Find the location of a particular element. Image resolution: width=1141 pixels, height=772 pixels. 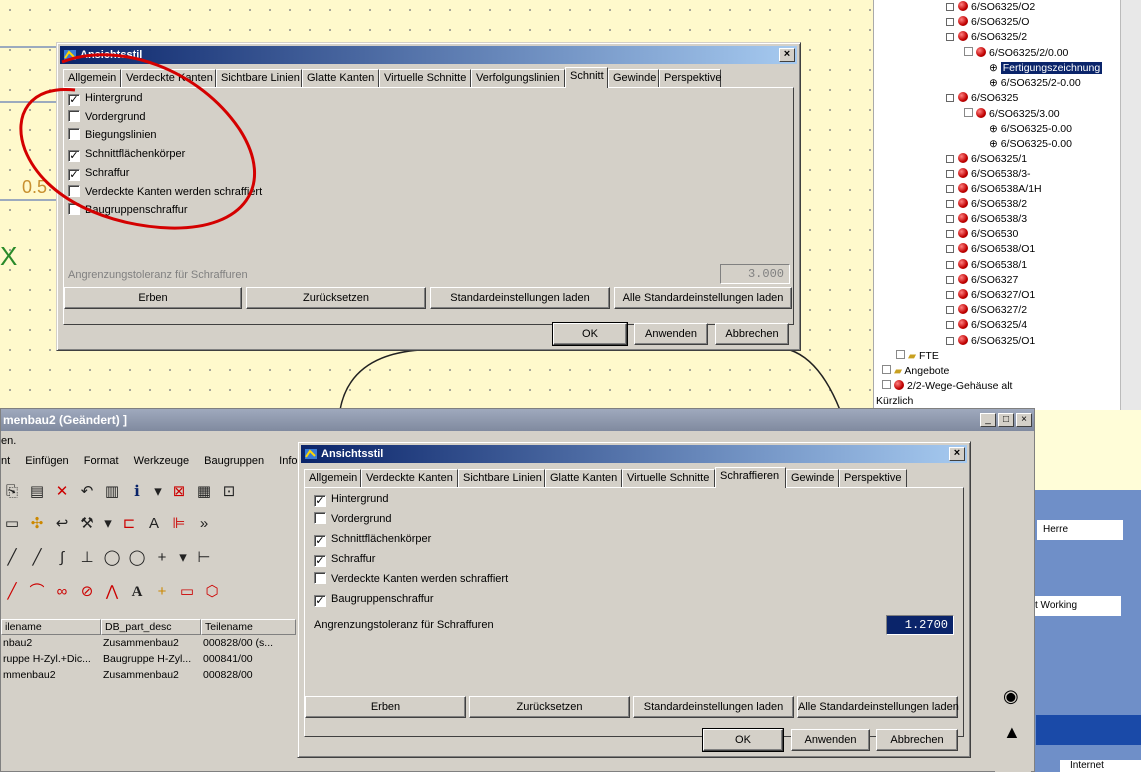

tree-item: 6/SO6325/O1 is located at coordinates (990, 341).